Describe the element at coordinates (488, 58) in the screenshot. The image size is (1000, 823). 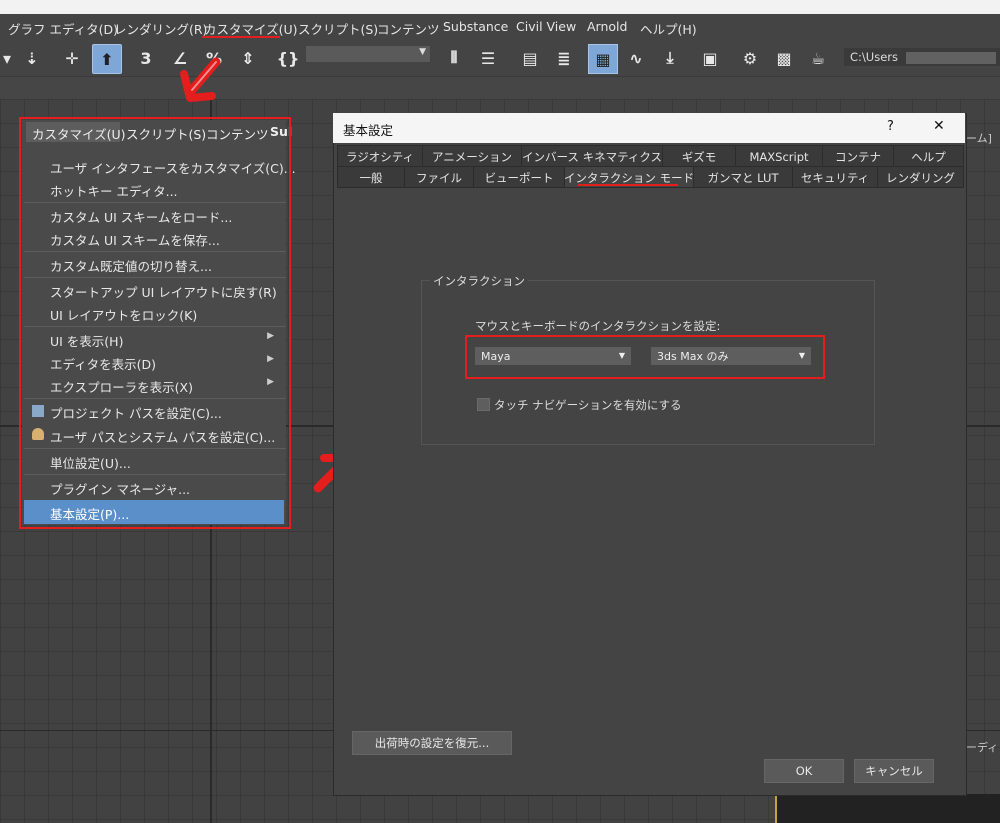
I see `align-icon: ☰` at that location.